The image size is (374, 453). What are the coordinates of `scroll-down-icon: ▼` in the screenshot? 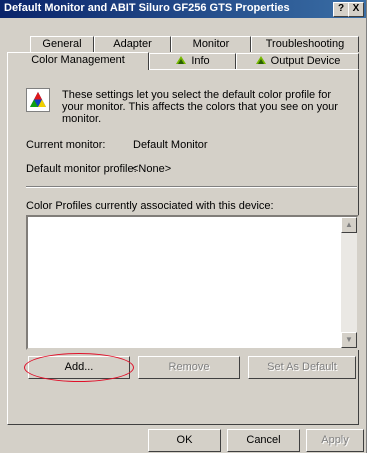 It's located at (349, 340).